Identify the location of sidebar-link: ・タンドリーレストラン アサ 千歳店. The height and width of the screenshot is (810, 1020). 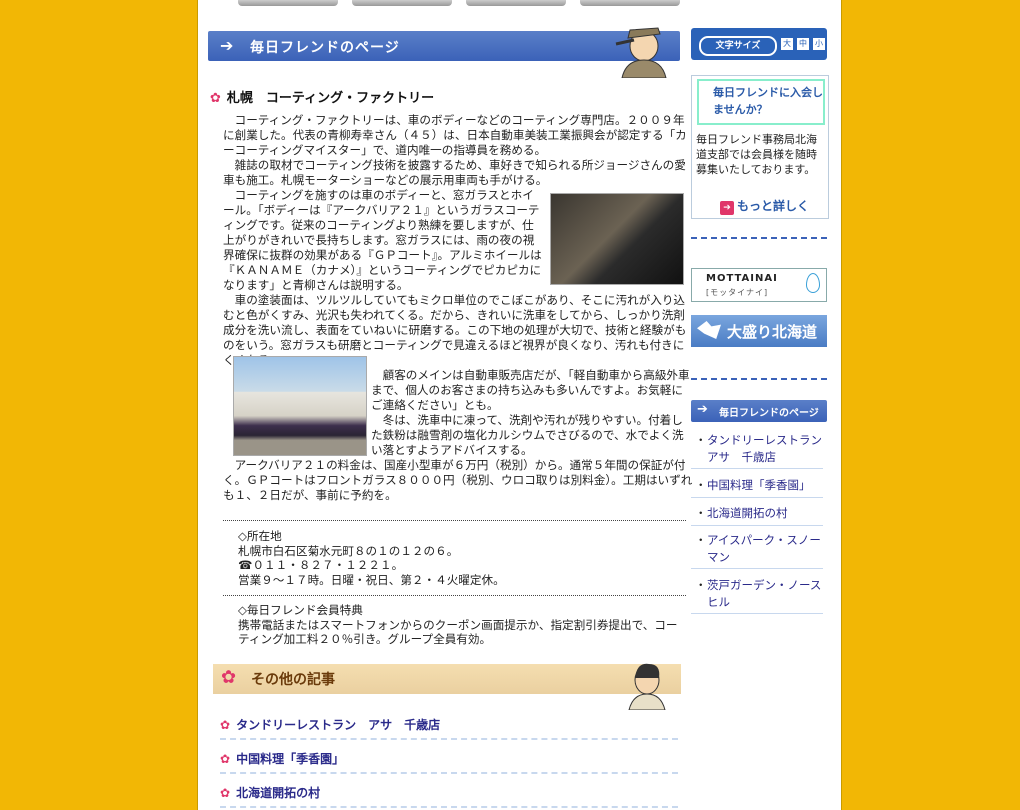
(757, 450).